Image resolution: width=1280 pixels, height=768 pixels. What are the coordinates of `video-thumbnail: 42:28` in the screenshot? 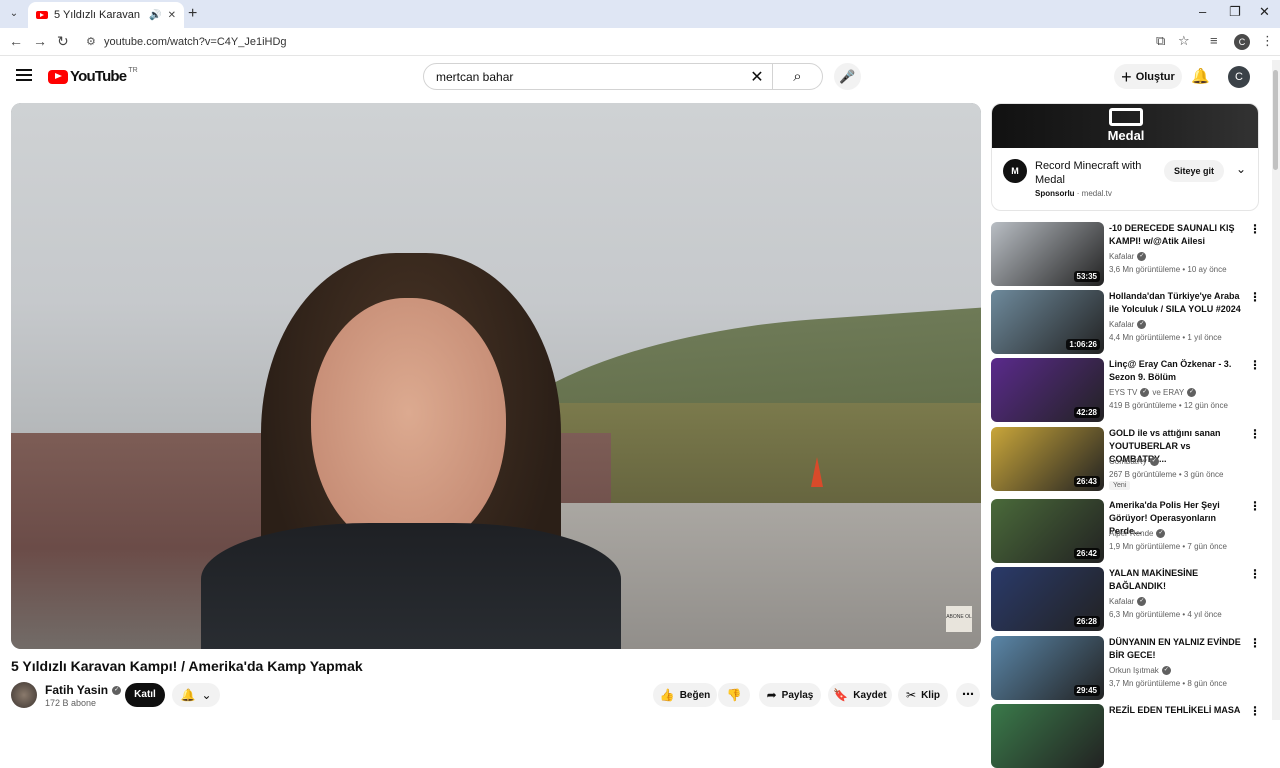 It's located at (1047, 390).